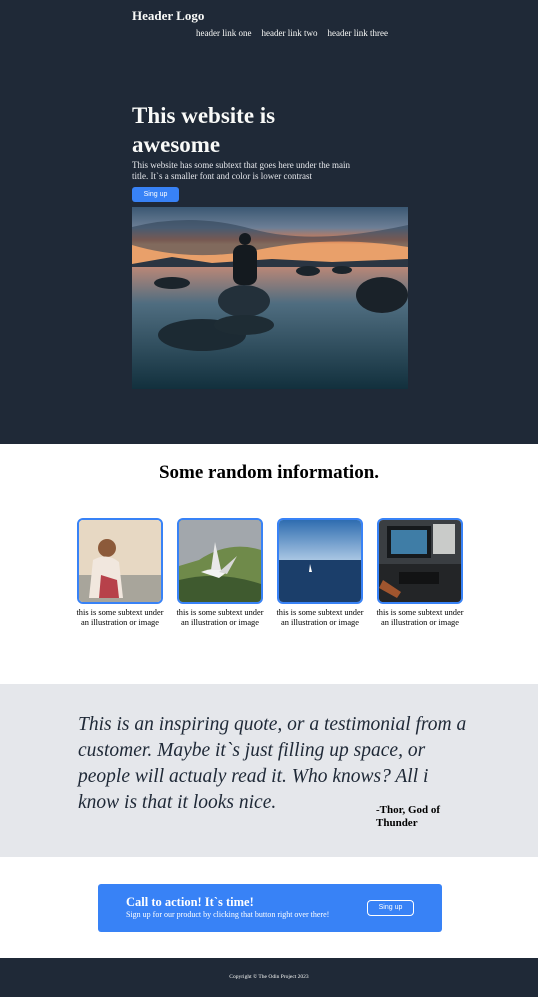  I want to click on woman-photo-icon, so click(120, 561).